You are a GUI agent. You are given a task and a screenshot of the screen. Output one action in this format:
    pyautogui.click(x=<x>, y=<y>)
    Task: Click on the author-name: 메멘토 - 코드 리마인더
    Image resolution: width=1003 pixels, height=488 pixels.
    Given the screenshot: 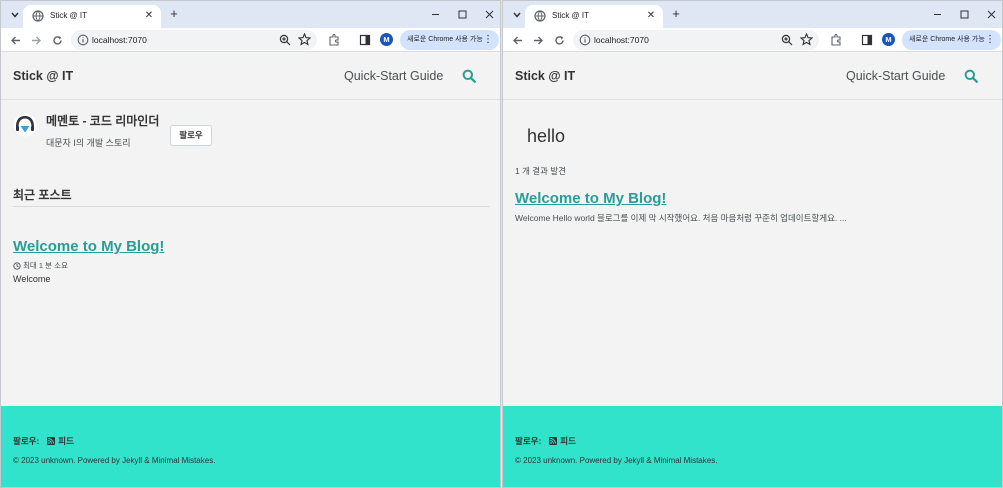 What is the action you would take?
    pyautogui.click(x=103, y=121)
    